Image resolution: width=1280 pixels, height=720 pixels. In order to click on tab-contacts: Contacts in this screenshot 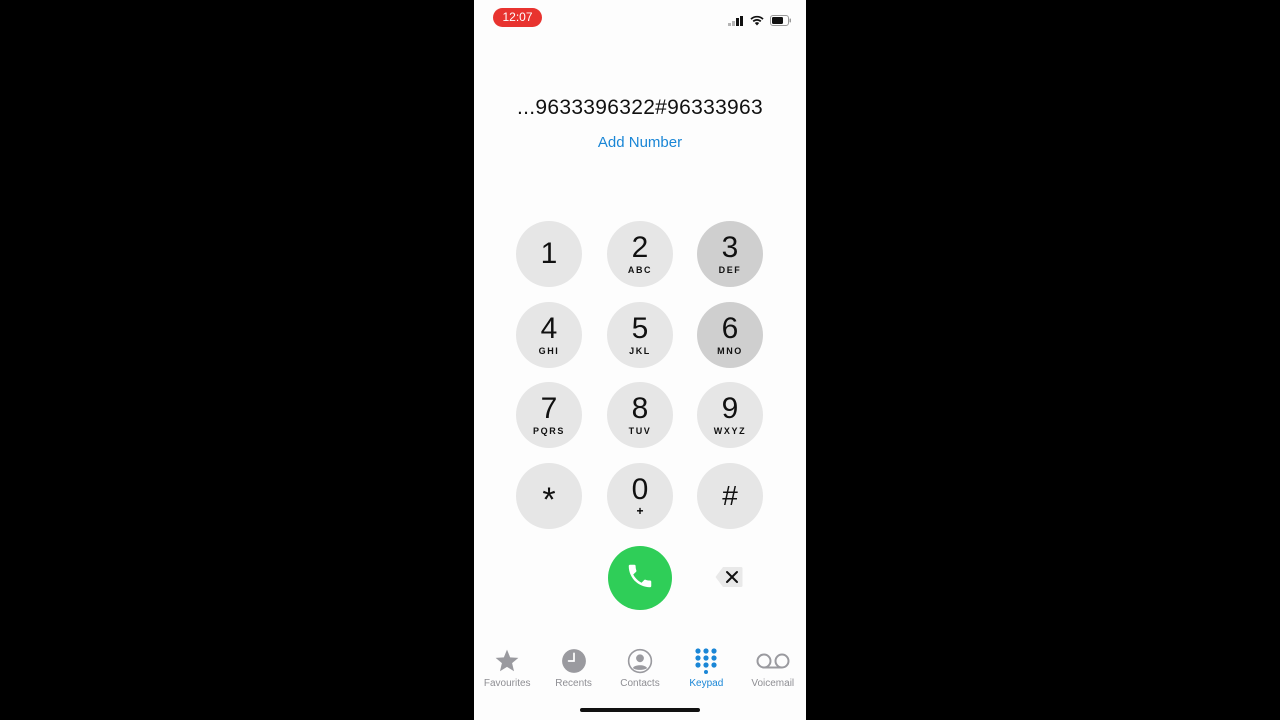, I will do `click(640, 670)`.